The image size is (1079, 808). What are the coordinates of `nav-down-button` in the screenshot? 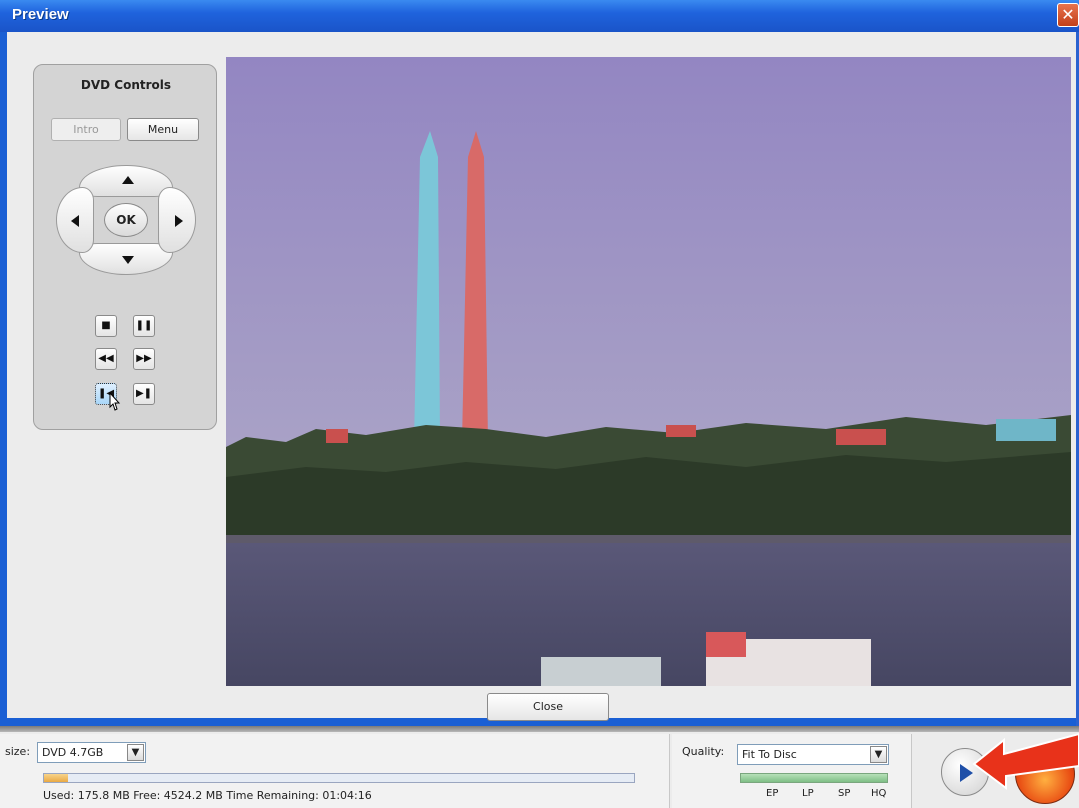 It's located at (126, 259).